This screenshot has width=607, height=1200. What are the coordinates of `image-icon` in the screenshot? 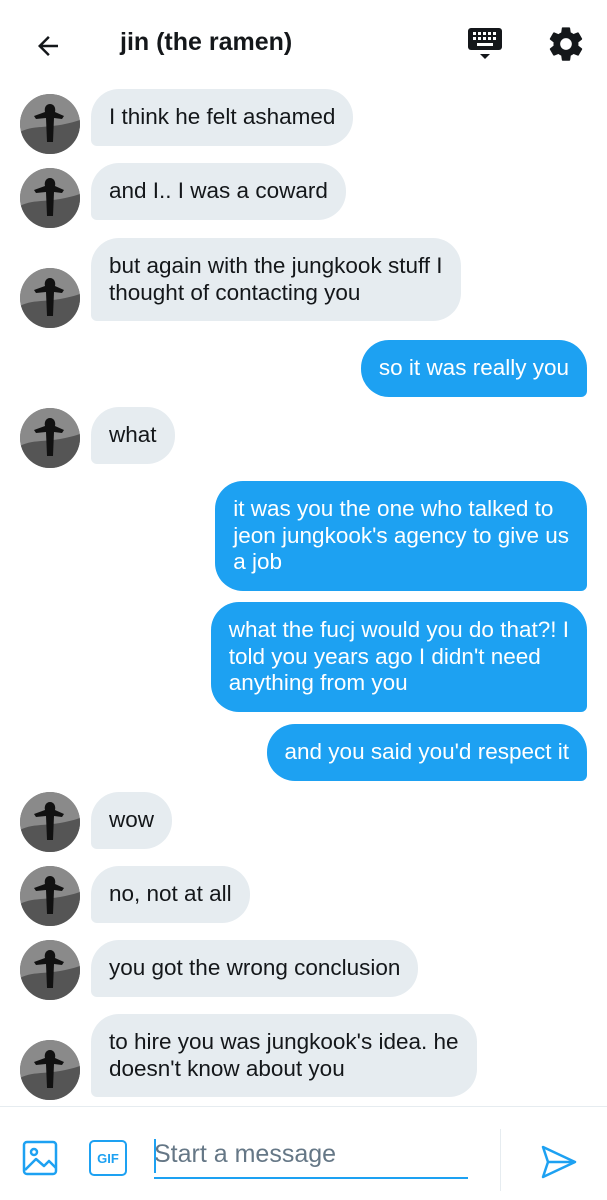 It's located at (40, 1158).